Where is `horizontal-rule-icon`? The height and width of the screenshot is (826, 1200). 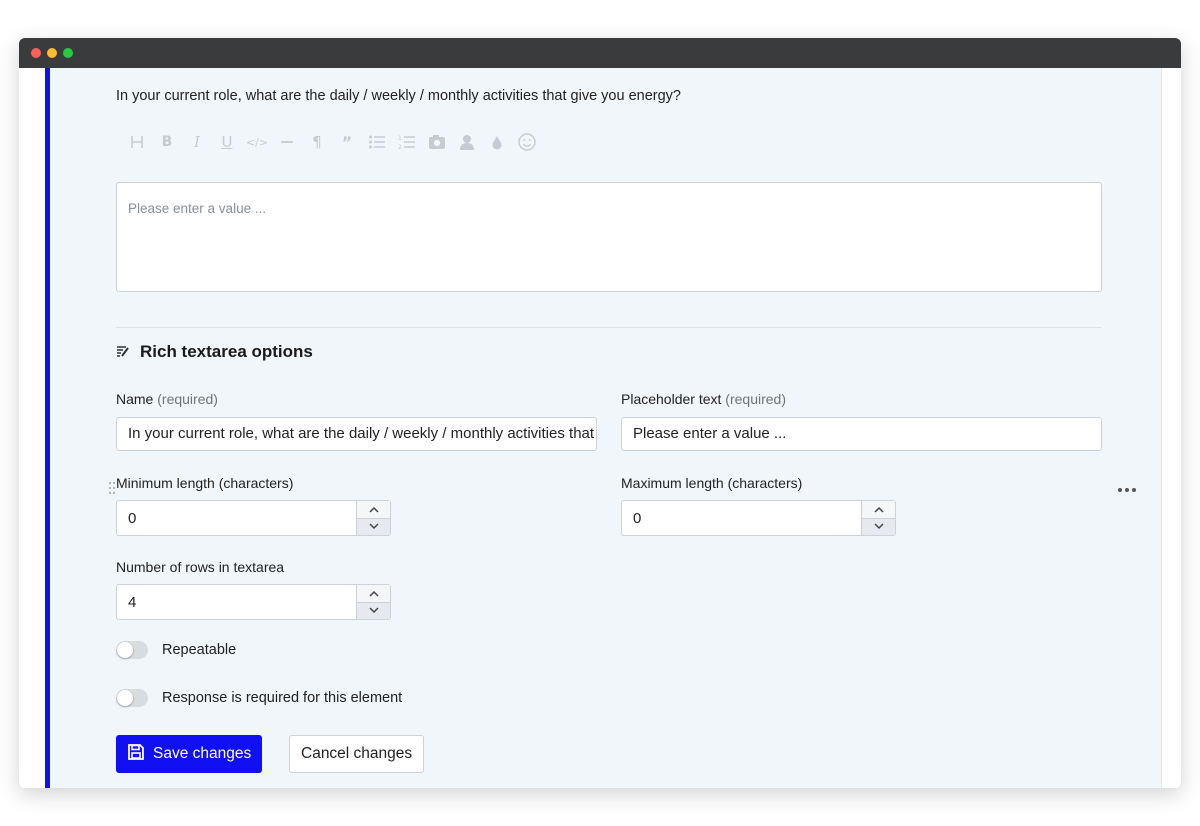
horizontal-rule-icon is located at coordinates (287, 142).